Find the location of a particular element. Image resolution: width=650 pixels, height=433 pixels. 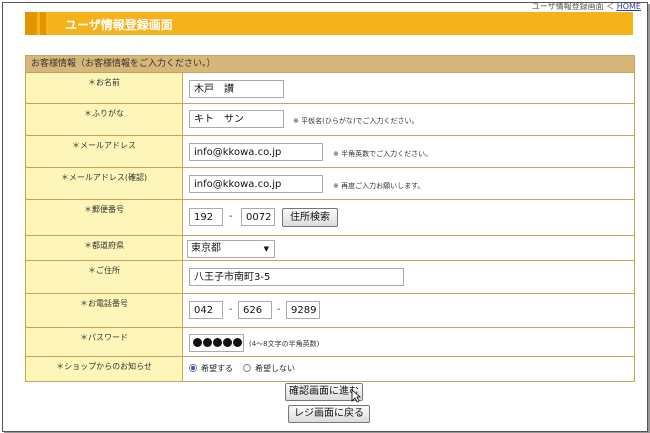

mouse-cursor-icon is located at coordinates (356, 396).